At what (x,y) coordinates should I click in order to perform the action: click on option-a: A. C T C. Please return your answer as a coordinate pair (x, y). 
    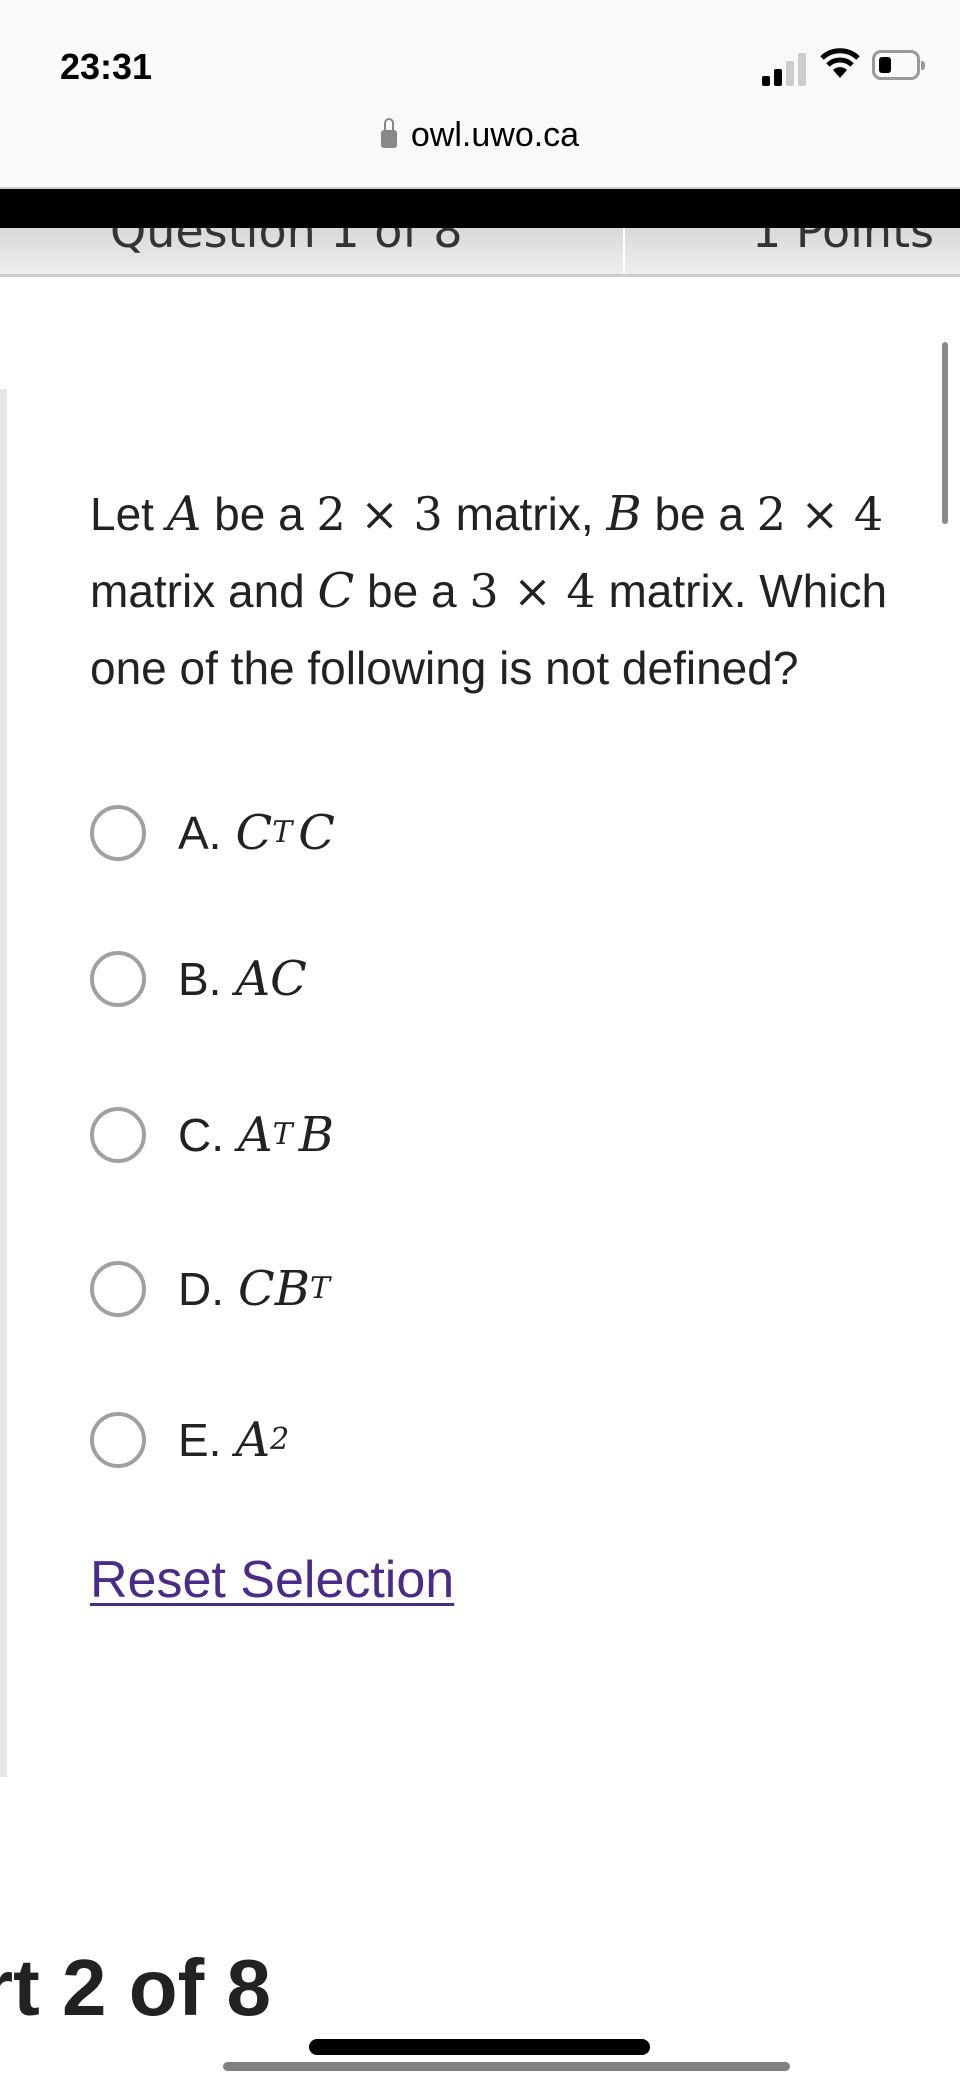
    Looking at the image, I should click on (212, 833).